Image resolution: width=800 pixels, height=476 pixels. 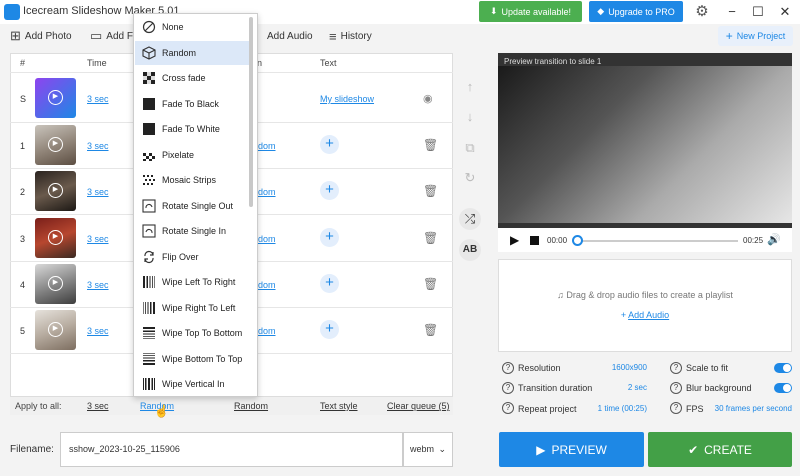 I want to click on move-down-icon: ↓, so click(x=470, y=117).